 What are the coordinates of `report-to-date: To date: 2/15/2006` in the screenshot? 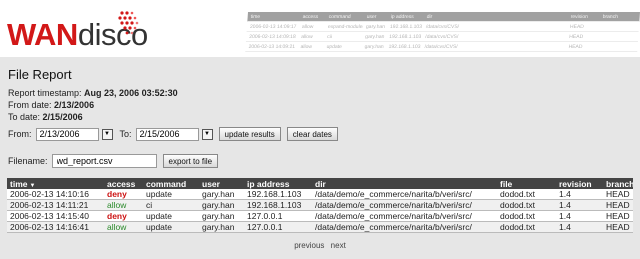 It's located at (45, 117).